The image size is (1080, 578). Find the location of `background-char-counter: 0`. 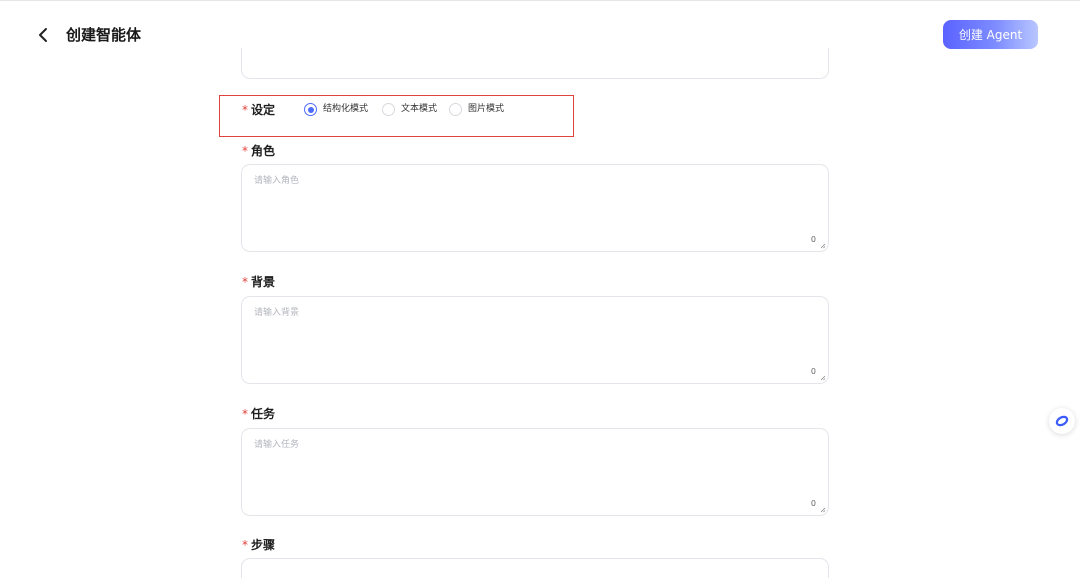

background-char-counter: 0 is located at coordinates (813, 371).